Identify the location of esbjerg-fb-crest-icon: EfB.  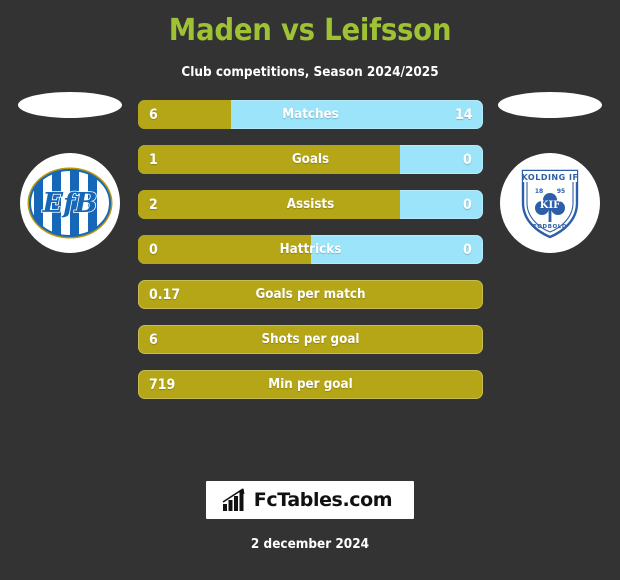
(70, 203).